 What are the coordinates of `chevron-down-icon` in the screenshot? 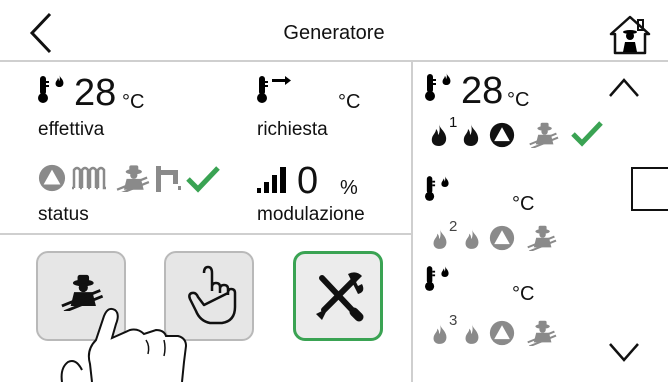 It's located at (624, 352).